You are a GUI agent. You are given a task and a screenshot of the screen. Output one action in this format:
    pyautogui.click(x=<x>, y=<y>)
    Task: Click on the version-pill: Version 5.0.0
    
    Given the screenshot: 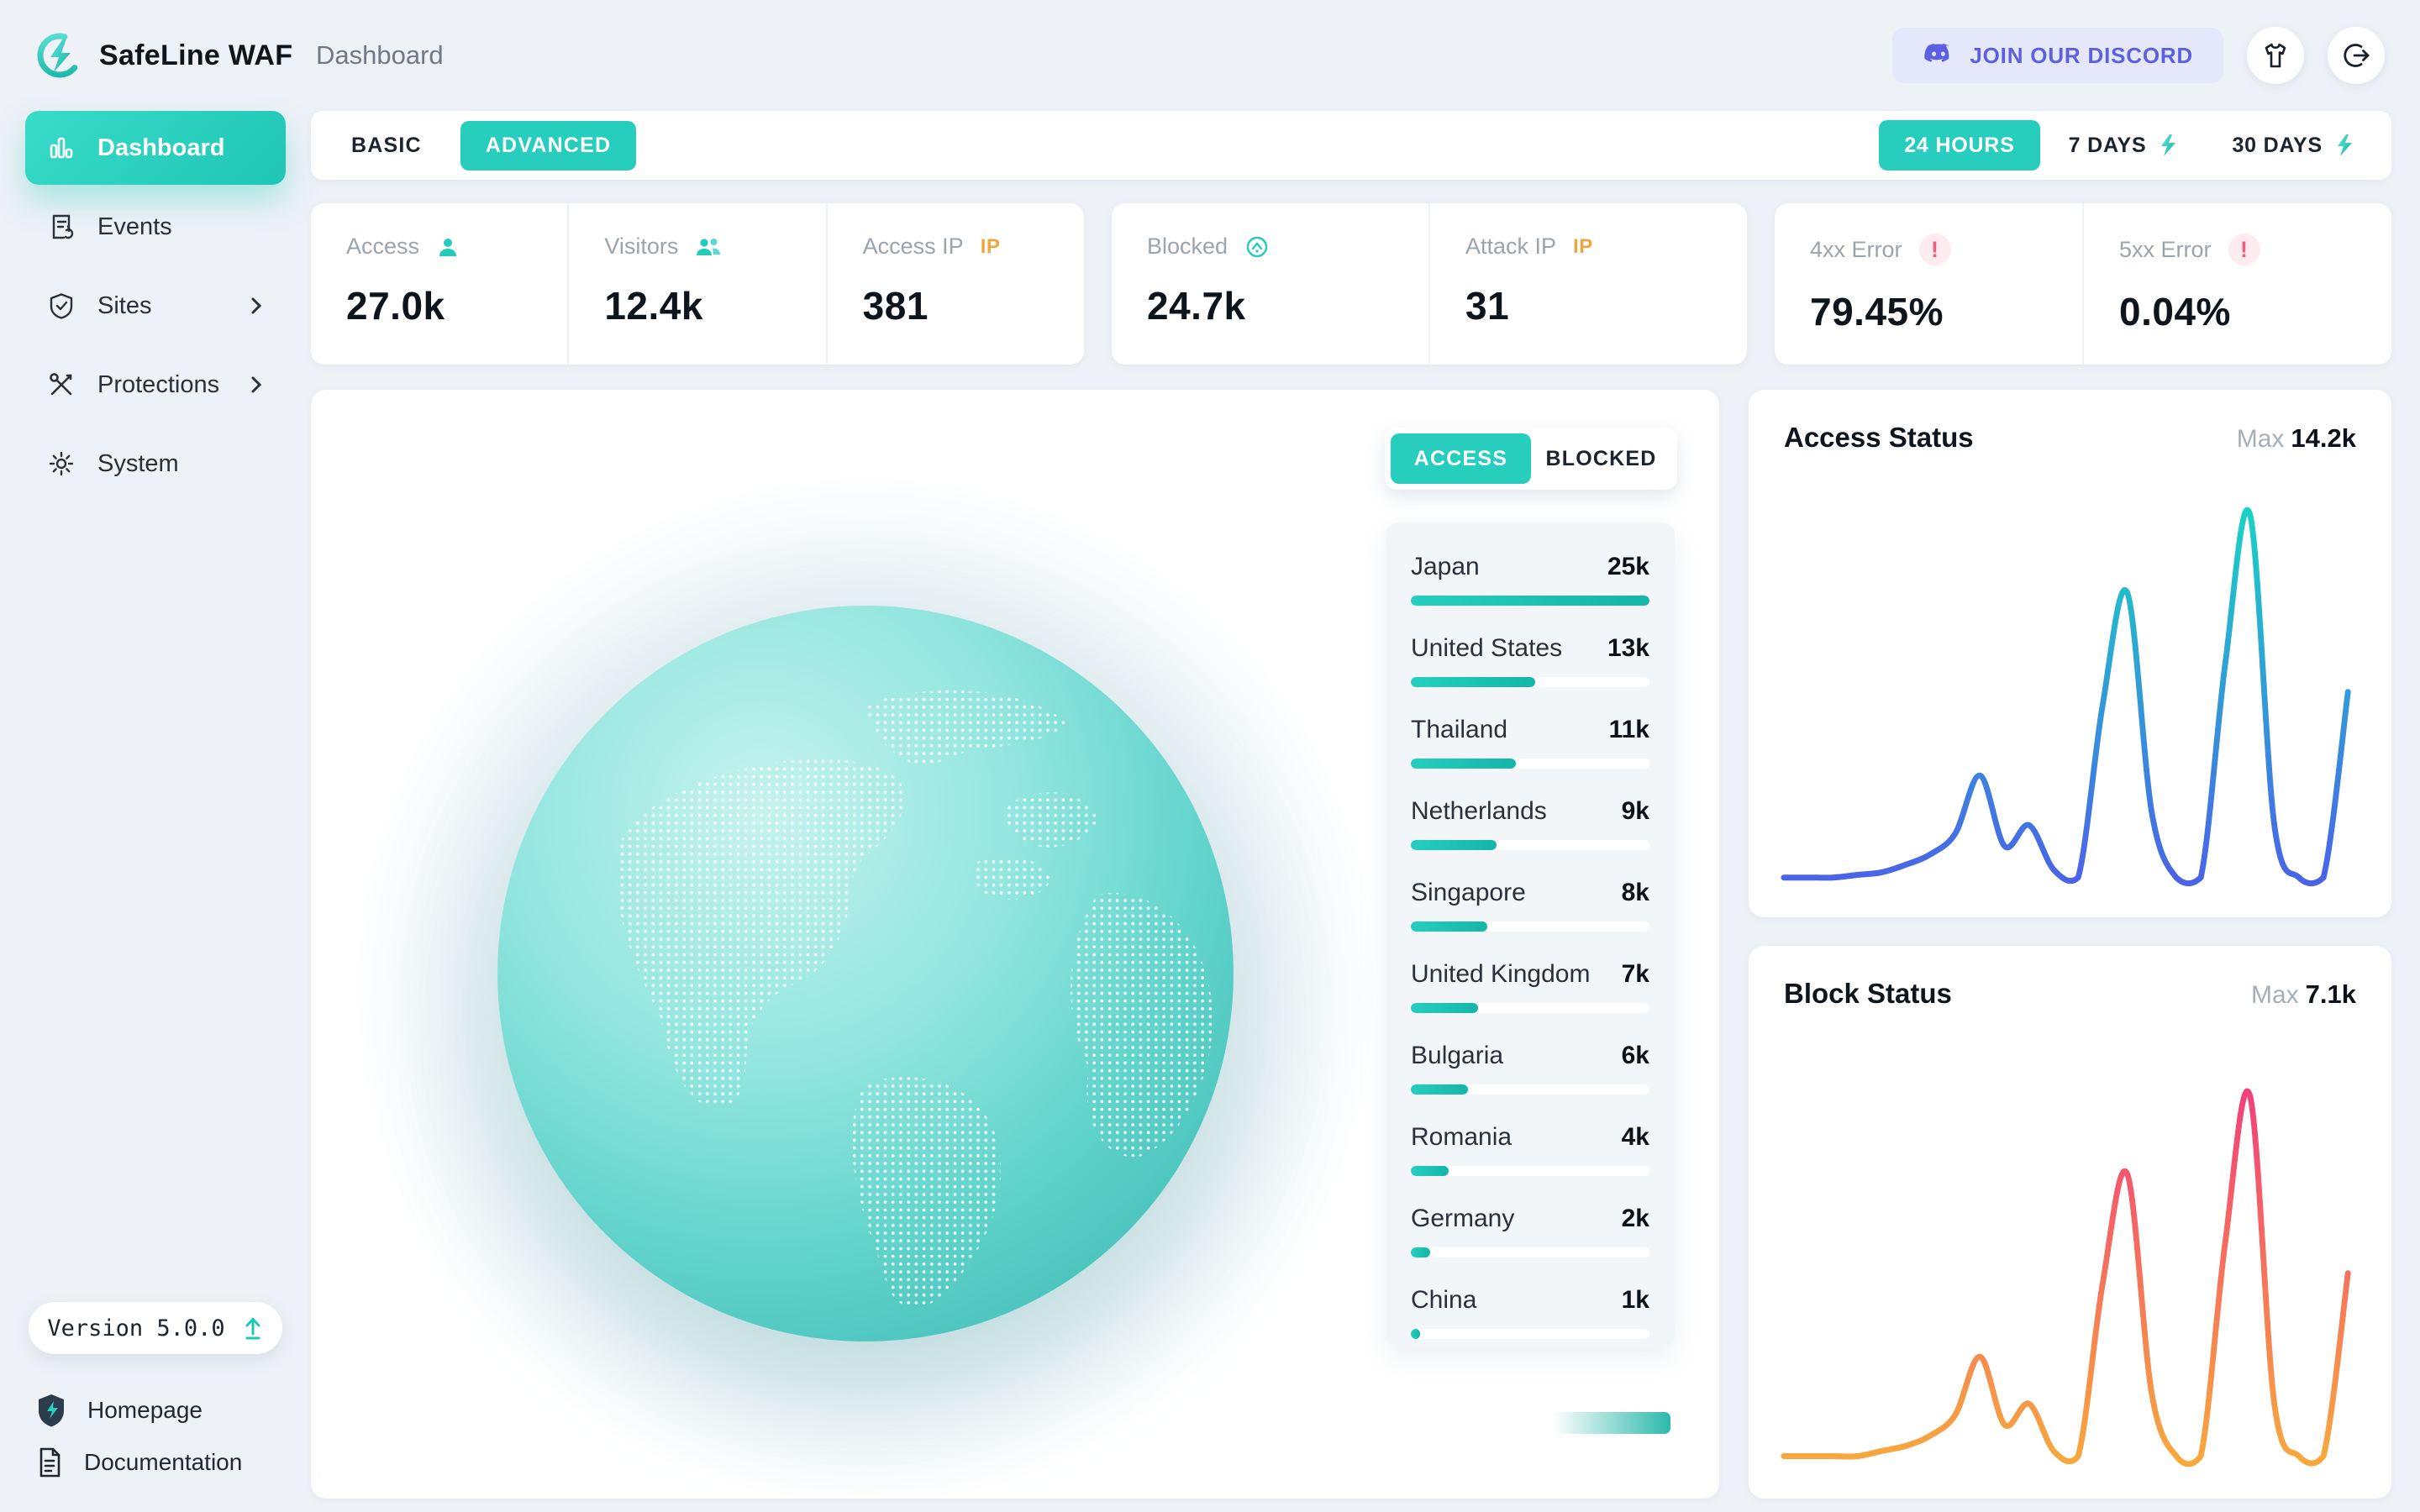 What is the action you would take?
    pyautogui.click(x=155, y=1328)
    